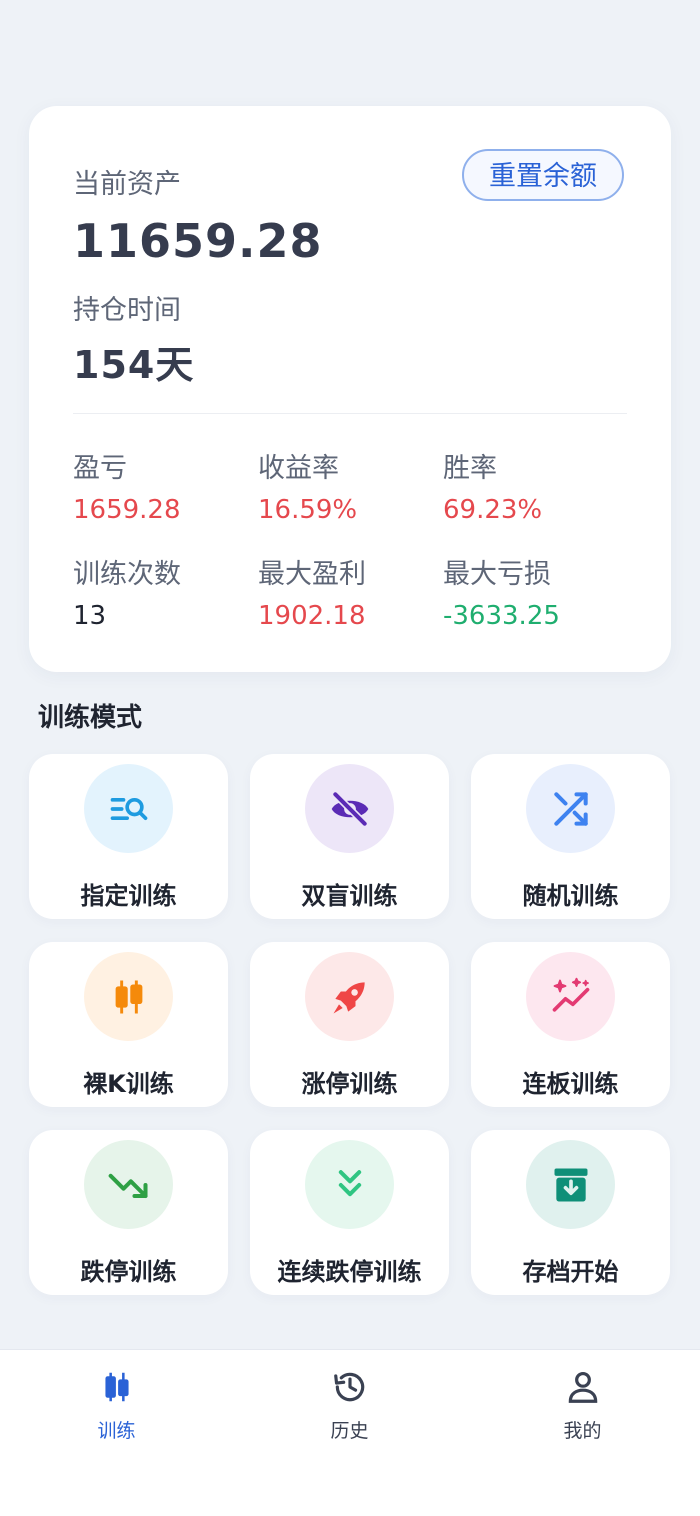  I want to click on stat-return-rate: 收益率 16.59%, so click(348, 485).